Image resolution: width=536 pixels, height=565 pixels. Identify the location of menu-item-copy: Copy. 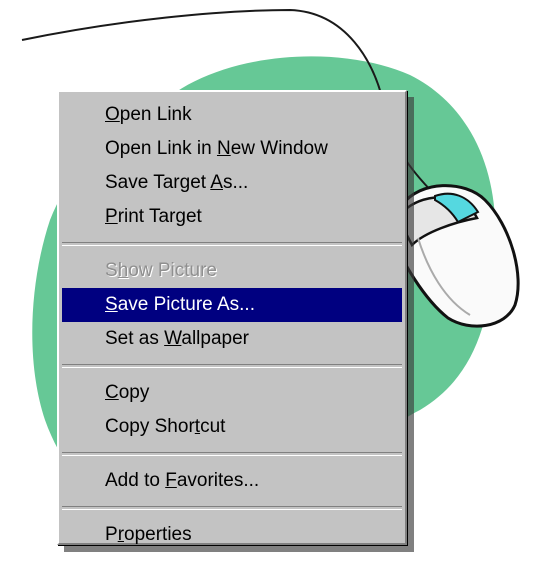
(232, 393).